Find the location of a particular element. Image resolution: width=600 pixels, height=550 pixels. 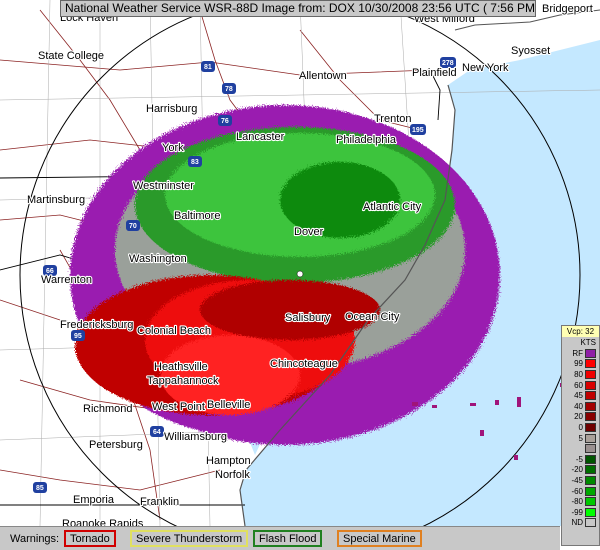

svg-text: 78 is located at coordinates (229, 89).